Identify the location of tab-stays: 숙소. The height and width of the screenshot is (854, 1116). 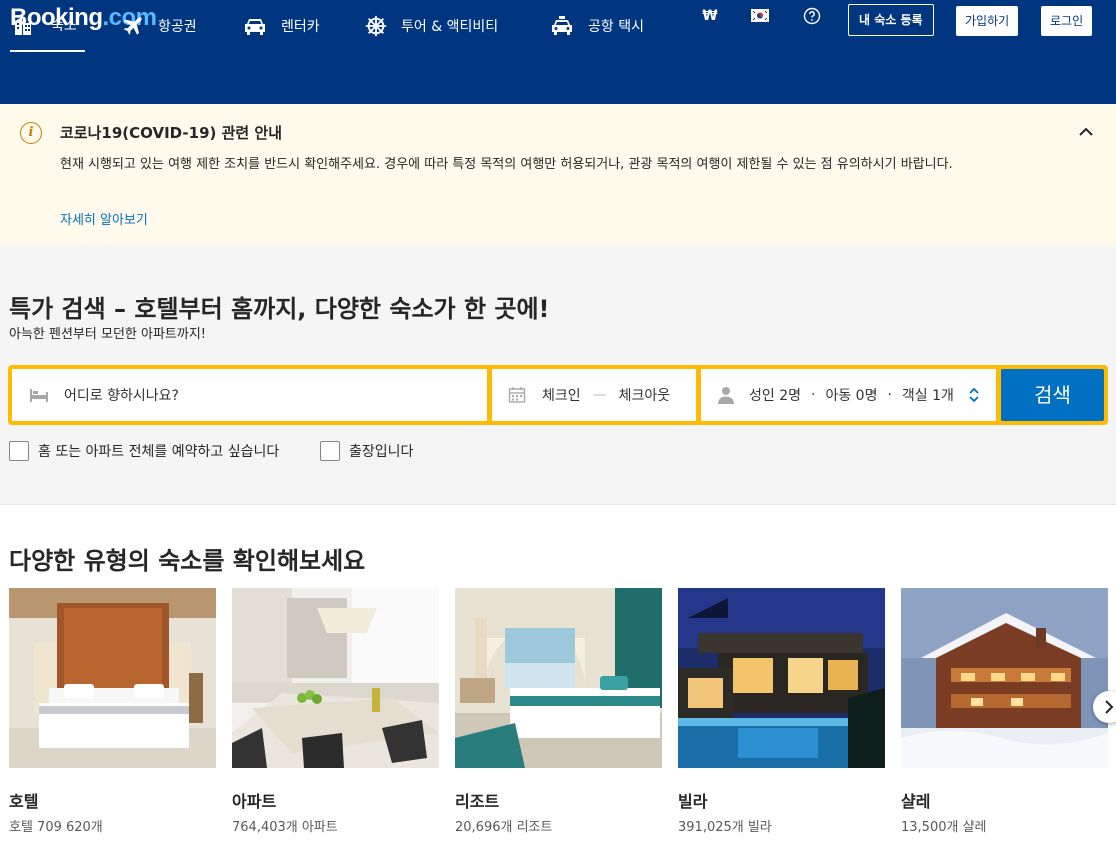
(47, 26).